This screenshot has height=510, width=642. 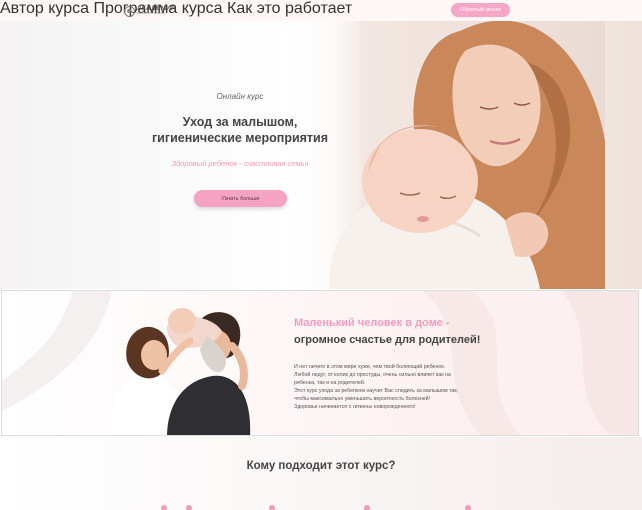 What do you see at coordinates (330, 383) in the screenshot?
I see `about-line: ребенка, так и на родителей.` at bounding box center [330, 383].